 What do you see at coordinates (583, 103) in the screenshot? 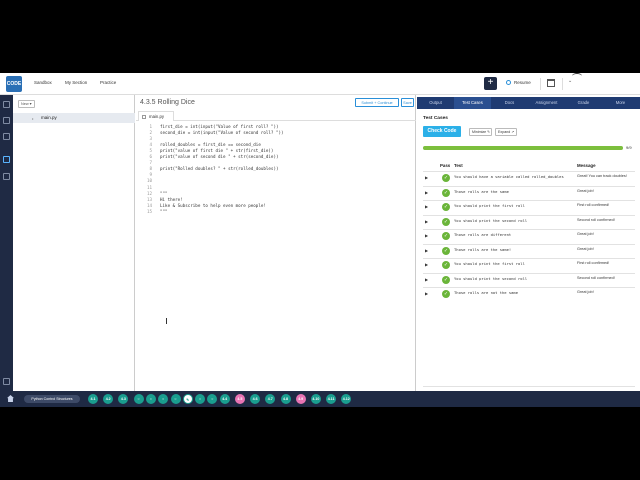
I see `tab-grade: Grade` at bounding box center [583, 103].